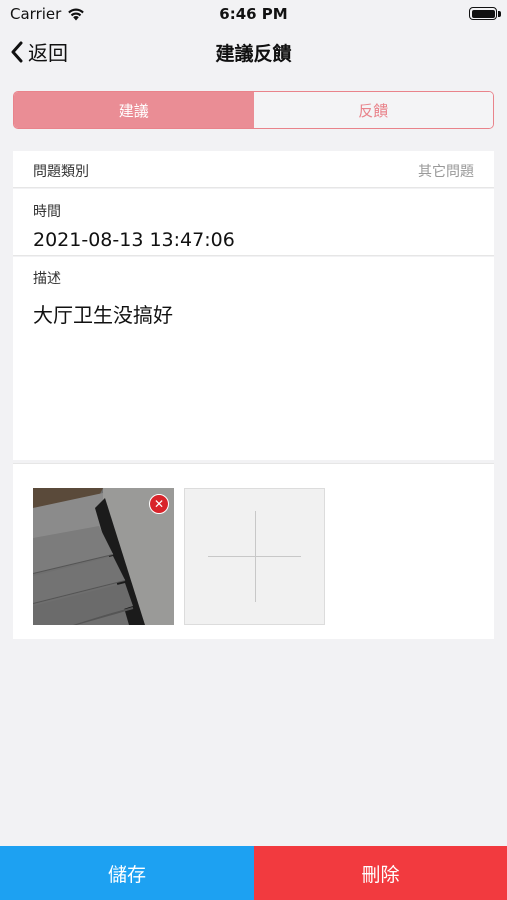  What do you see at coordinates (446, 171) in the screenshot?
I see `category-value: 其它問題` at bounding box center [446, 171].